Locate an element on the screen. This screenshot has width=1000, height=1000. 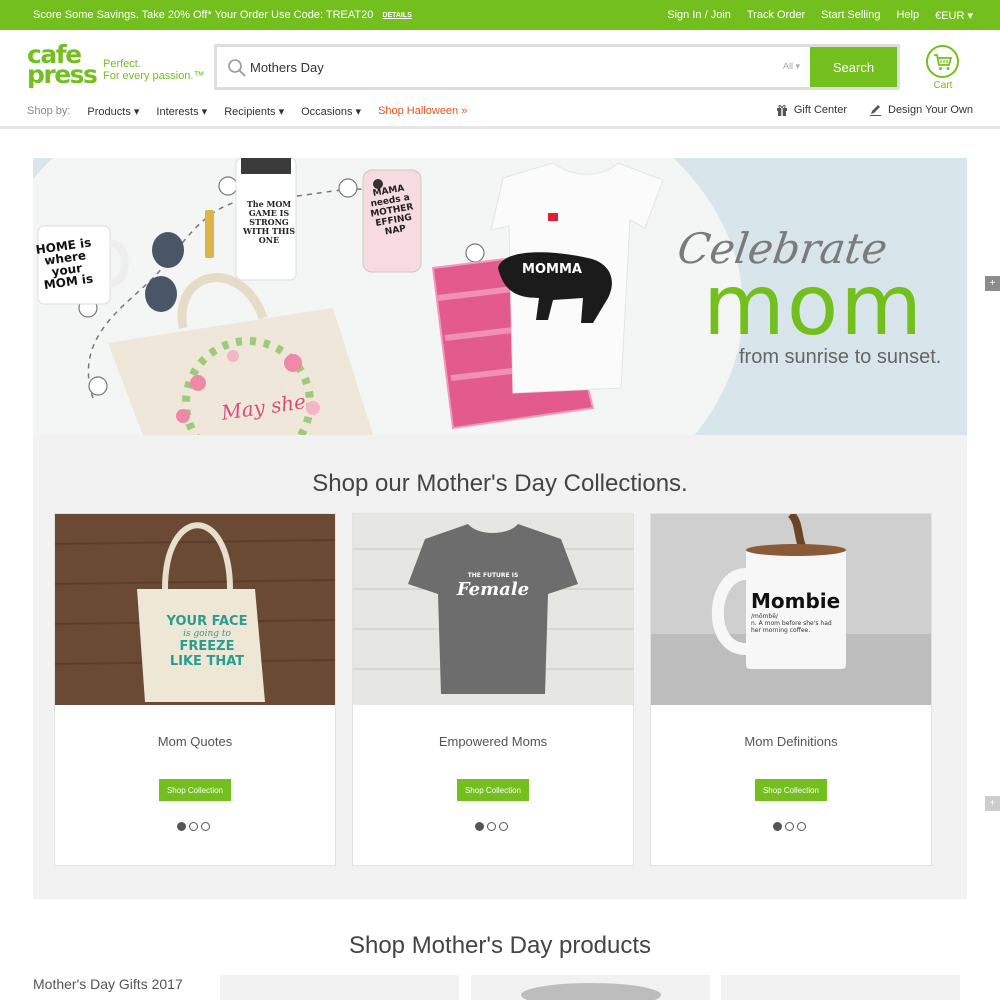
hero-phone-text: MAMA needs a MOTHER EFFING NAP is located at coordinates (392, 210).